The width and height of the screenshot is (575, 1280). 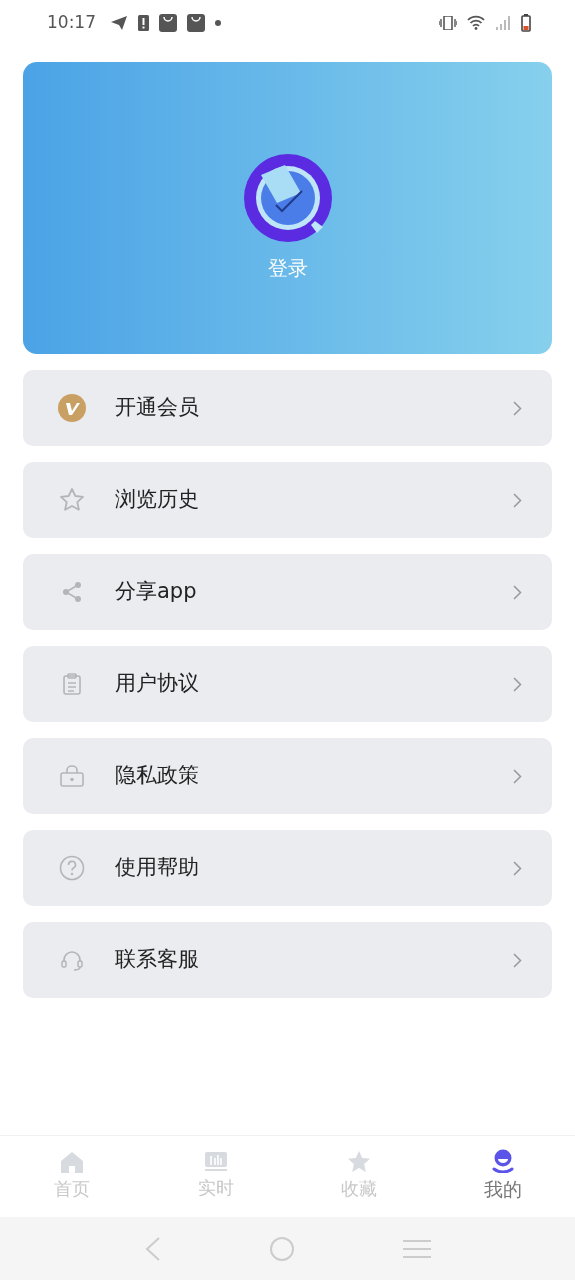 What do you see at coordinates (72, 868) in the screenshot?
I see `help-icon` at bounding box center [72, 868].